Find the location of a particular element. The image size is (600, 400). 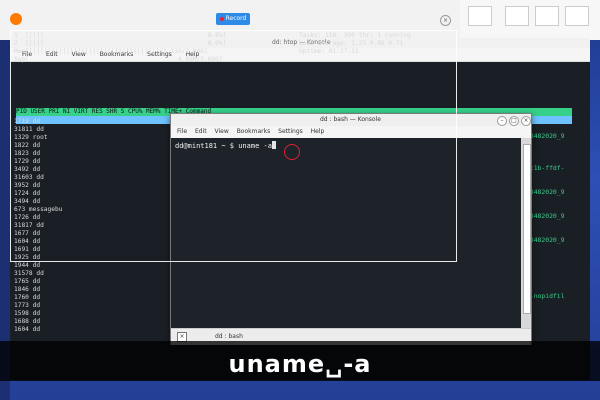

process-row: 3492 dd is located at coordinates (27, 170).